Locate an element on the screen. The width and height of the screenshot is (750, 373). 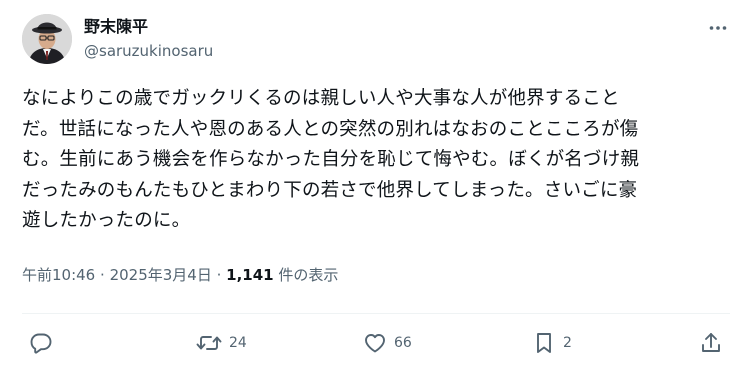
bookmark-button: 2 is located at coordinates (552, 343).